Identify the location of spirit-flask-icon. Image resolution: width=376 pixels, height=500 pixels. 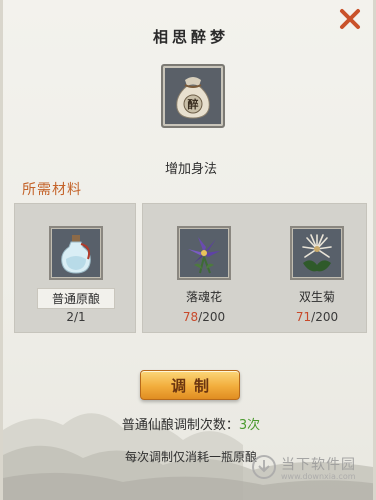
(76, 253).